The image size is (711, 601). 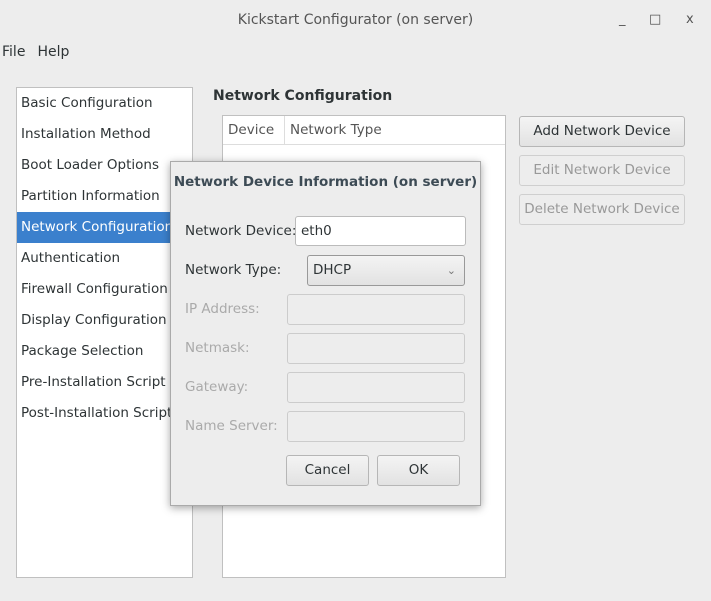 What do you see at coordinates (303, 96) in the screenshot?
I see `section-heading: Network Configuration` at bounding box center [303, 96].